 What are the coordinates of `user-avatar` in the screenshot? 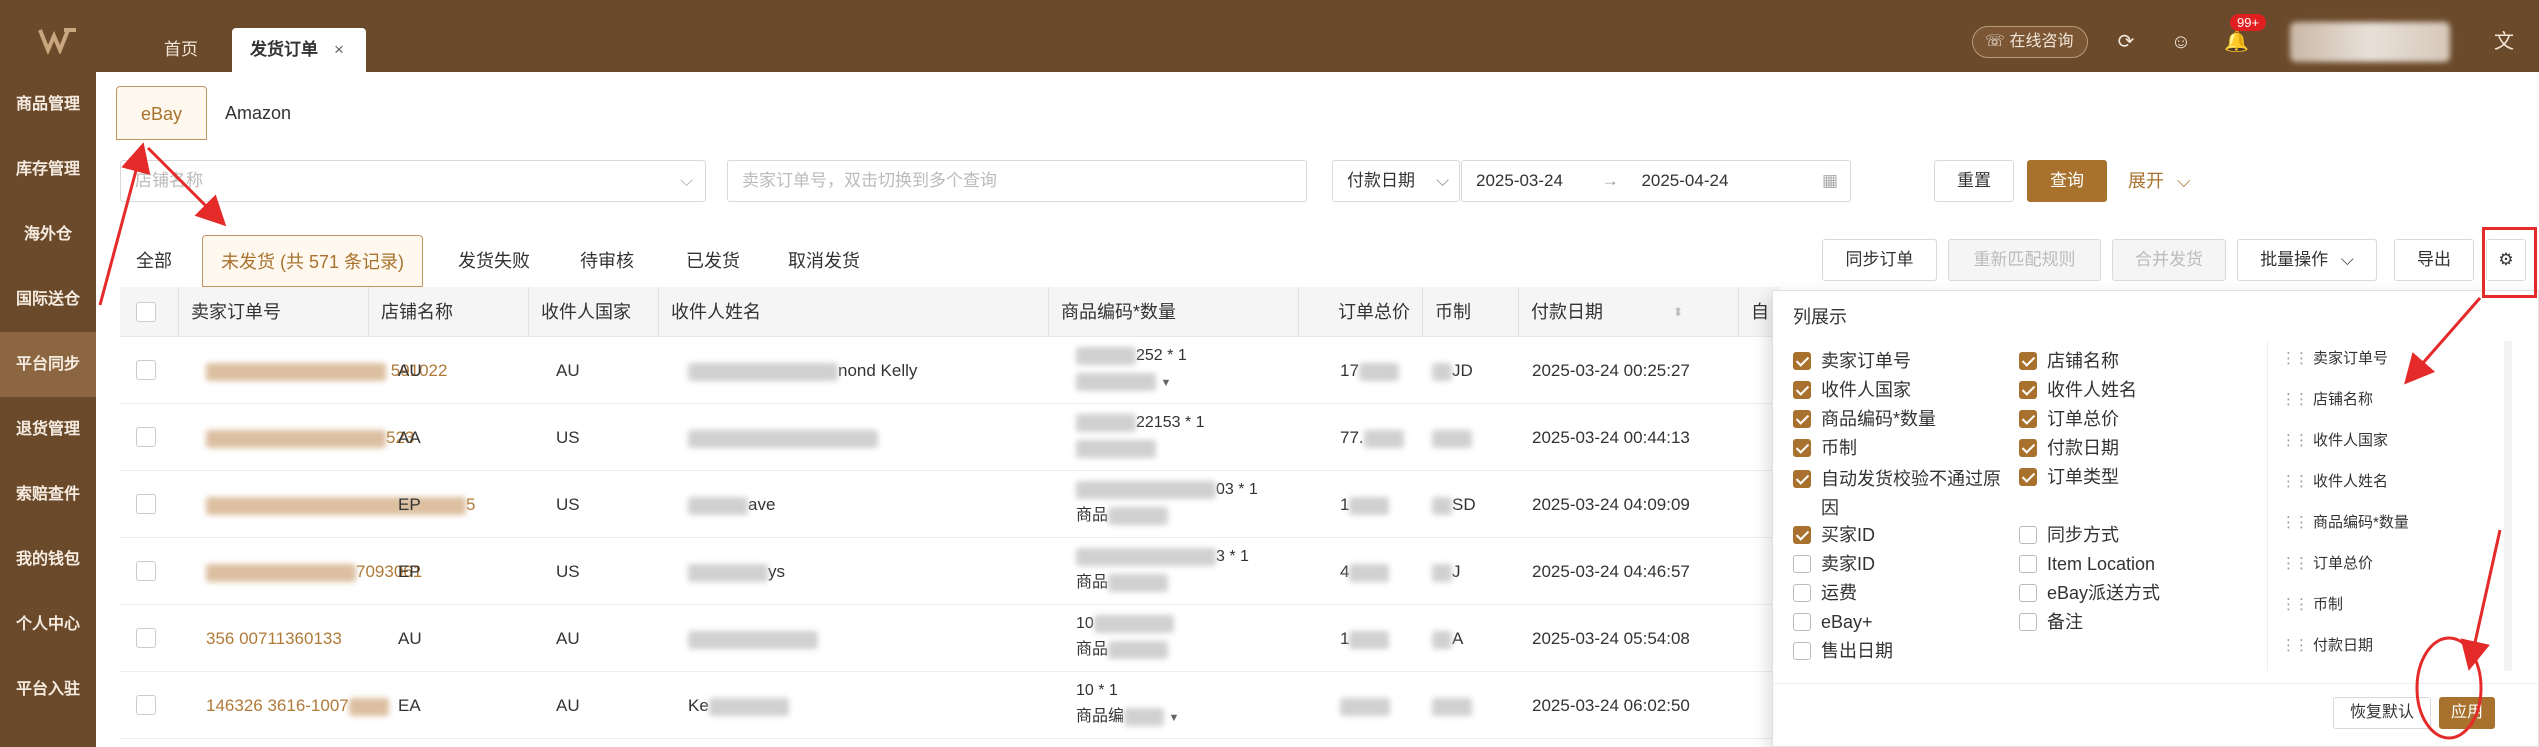 It's located at (2370, 42).